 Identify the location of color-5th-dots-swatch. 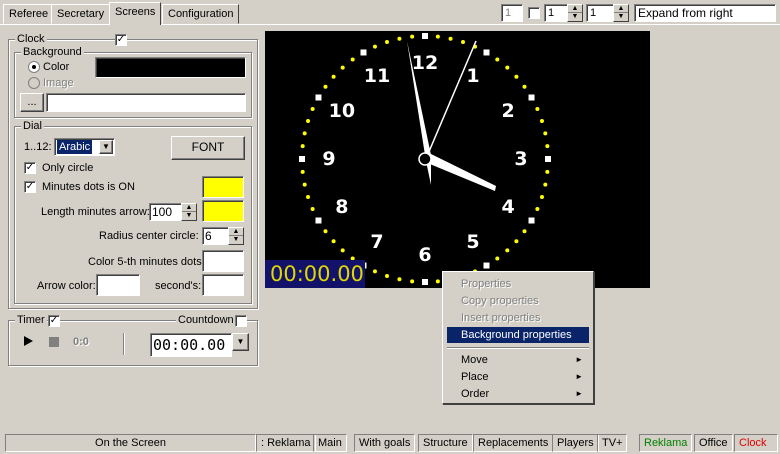
(223, 261).